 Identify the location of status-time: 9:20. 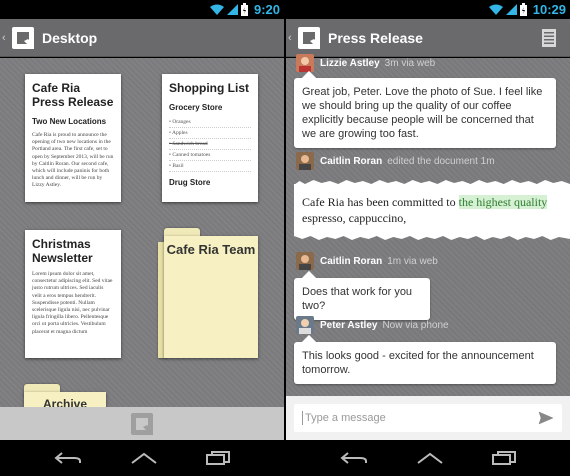
(266, 9).